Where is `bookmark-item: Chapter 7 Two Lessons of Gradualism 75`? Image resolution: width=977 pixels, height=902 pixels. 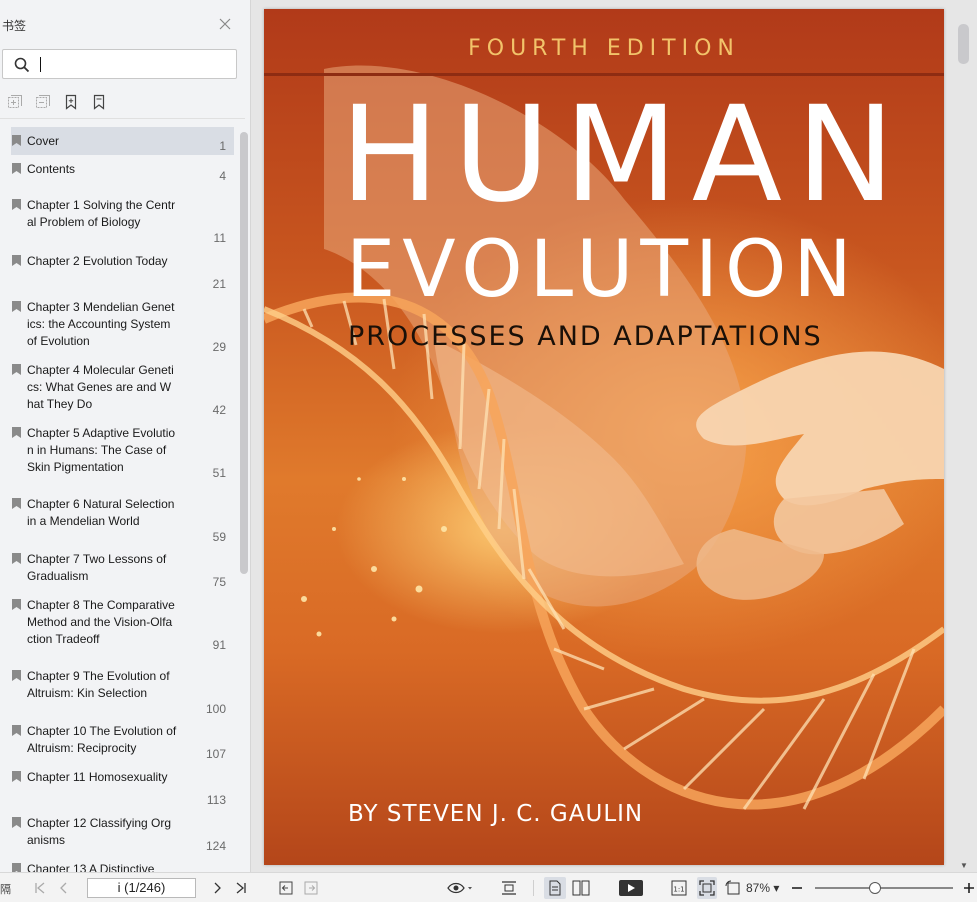
bookmark-item: Chapter 7 Two Lessons of Gradualism 75 is located at coordinates (122, 568).